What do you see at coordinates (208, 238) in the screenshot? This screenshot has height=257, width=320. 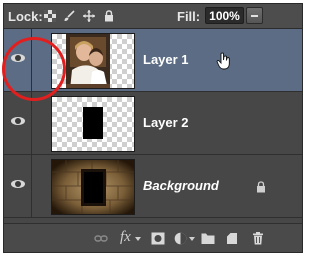 I see `new-group-icon` at bounding box center [208, 238].